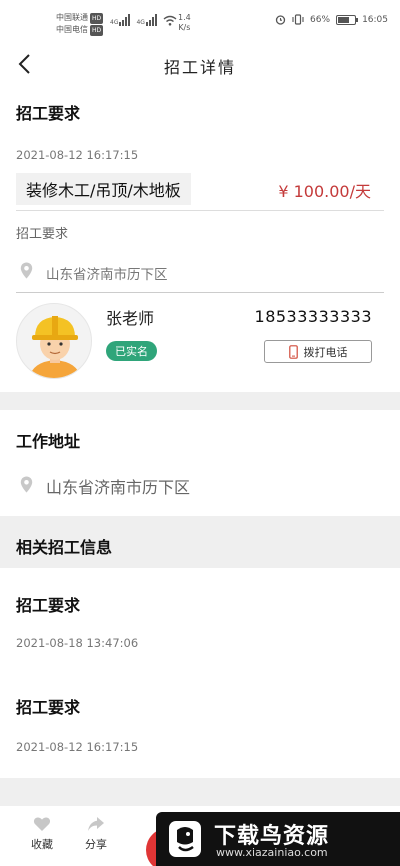  What do you see at coordinates (114, 22) in the screenshot?
I see `network-type-1: 4G` at bounding box center [114, 22].